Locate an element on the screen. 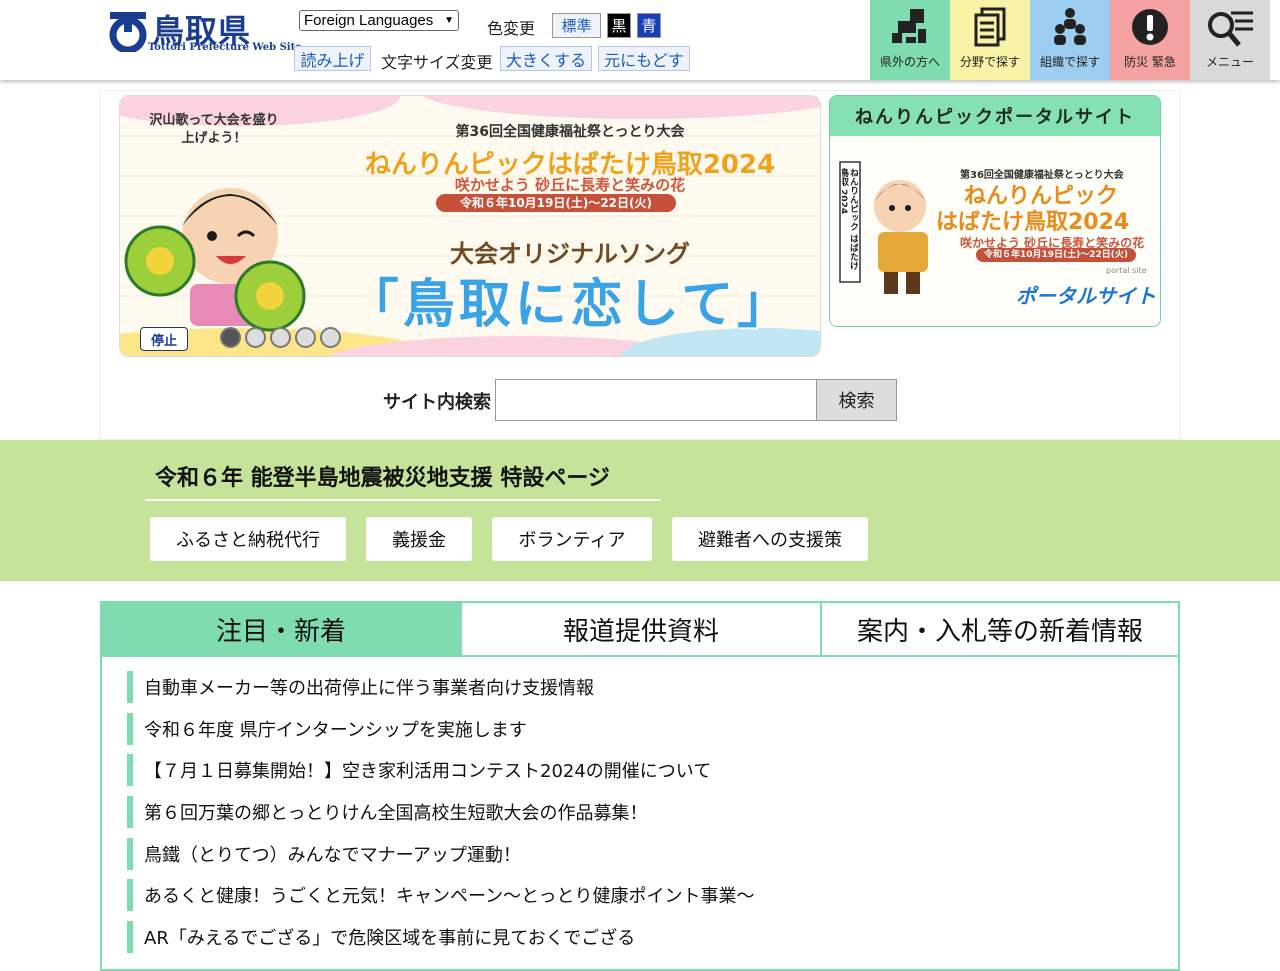 This screenshot has width=1280, height=971. chevron-down-icon: ▼ is located at coordinates (449, 20).